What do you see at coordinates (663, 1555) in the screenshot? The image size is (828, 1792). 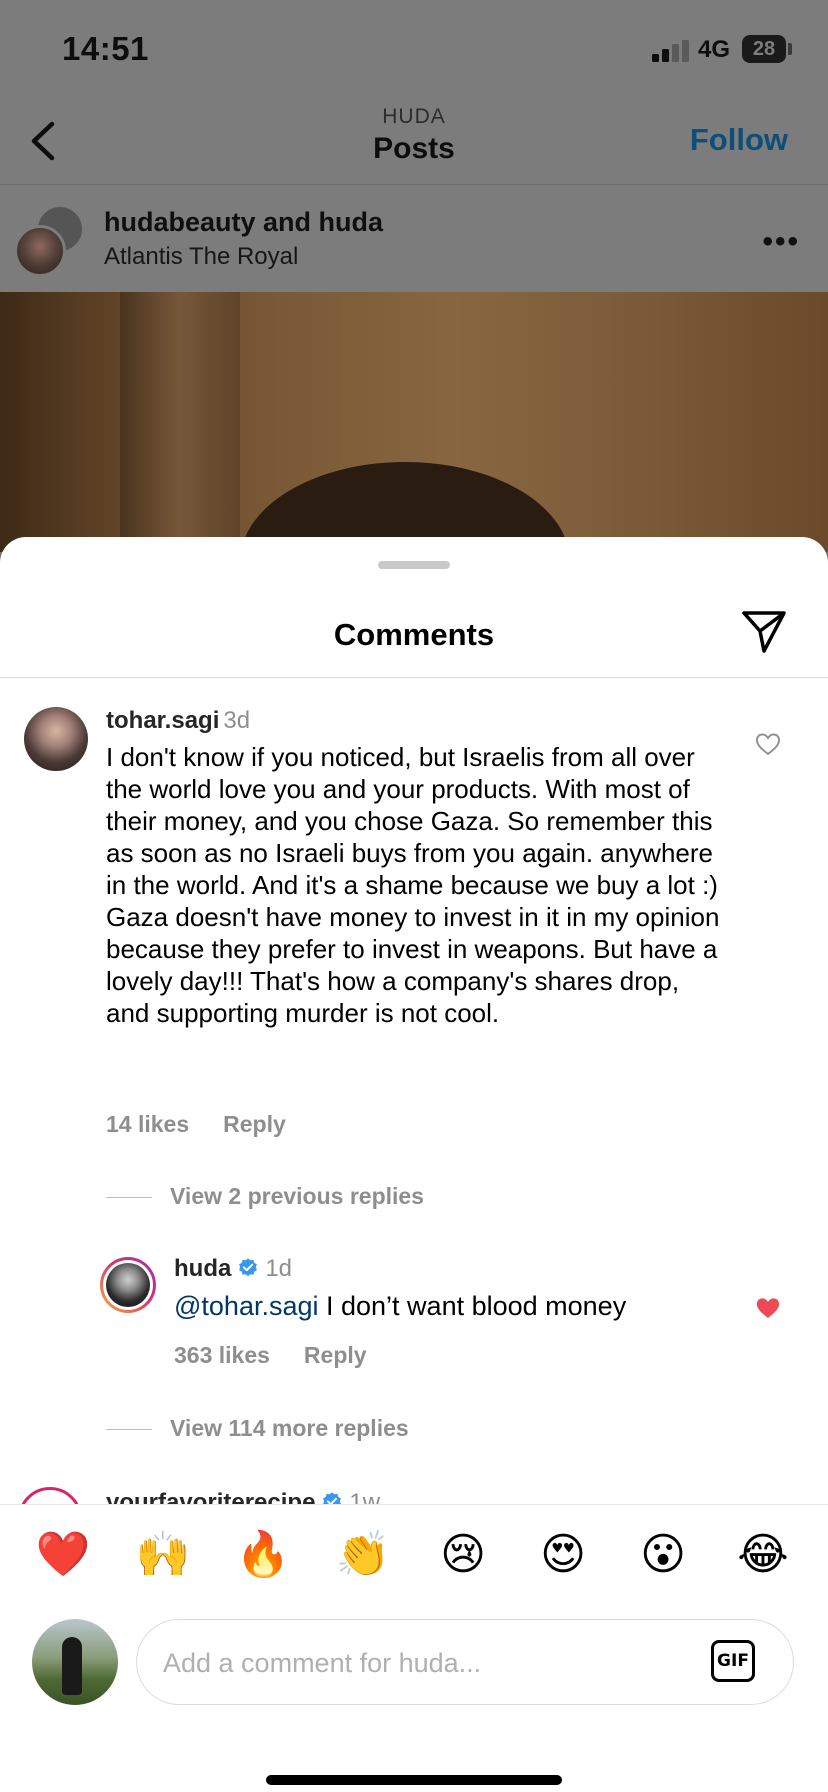 I see `surprised-emoji: 😮` at bounding box center [663, 1555].